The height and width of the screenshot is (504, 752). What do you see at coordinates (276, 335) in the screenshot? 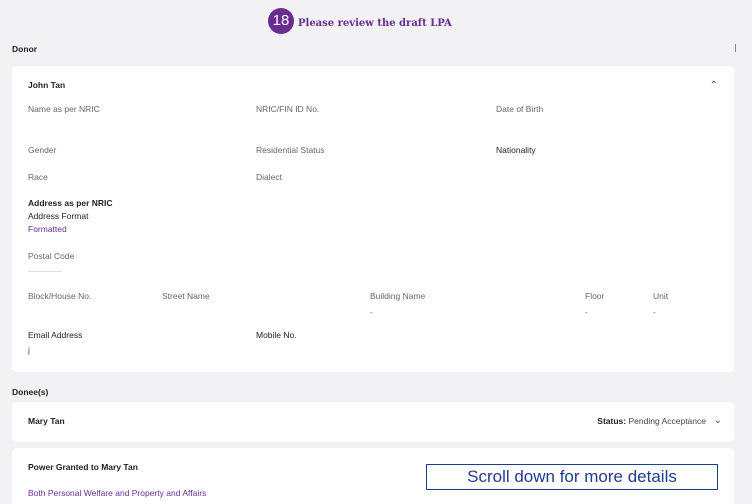
I see `mobile-label: Mobile No.` at bounding box center [276, 335].